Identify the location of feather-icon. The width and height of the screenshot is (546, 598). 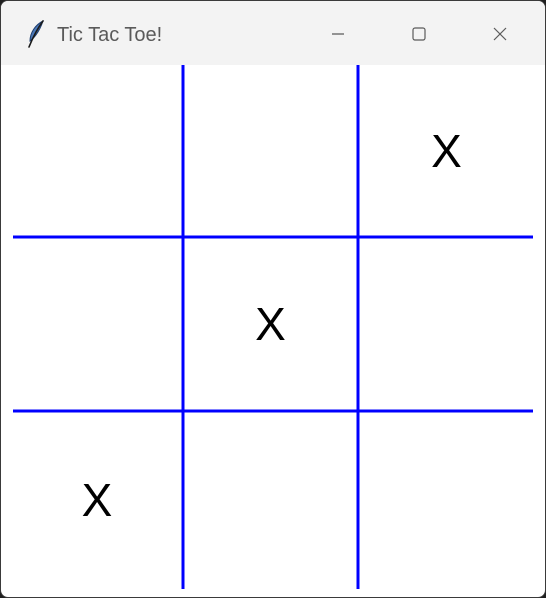
(36, 34).